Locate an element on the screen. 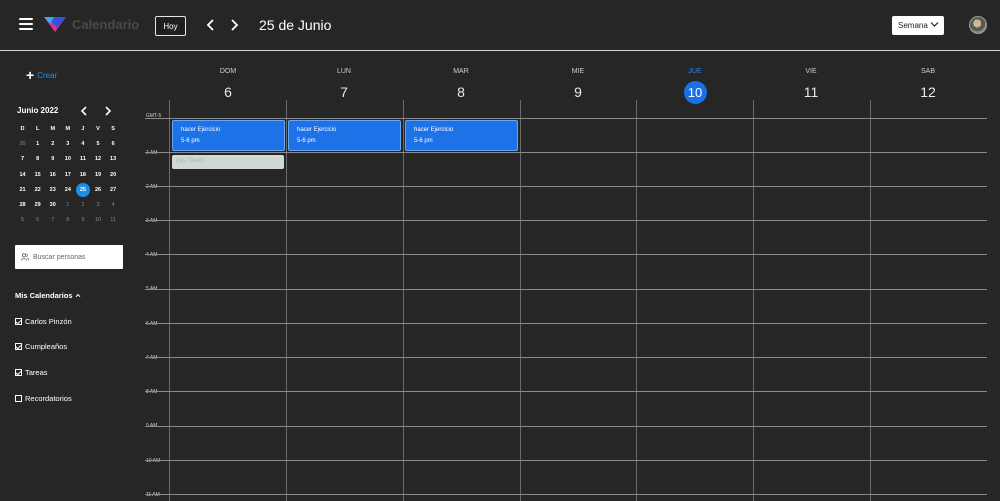 This screenshot has width=1000, height=501. mini-day: 26 is located at coordinates (97, 190).